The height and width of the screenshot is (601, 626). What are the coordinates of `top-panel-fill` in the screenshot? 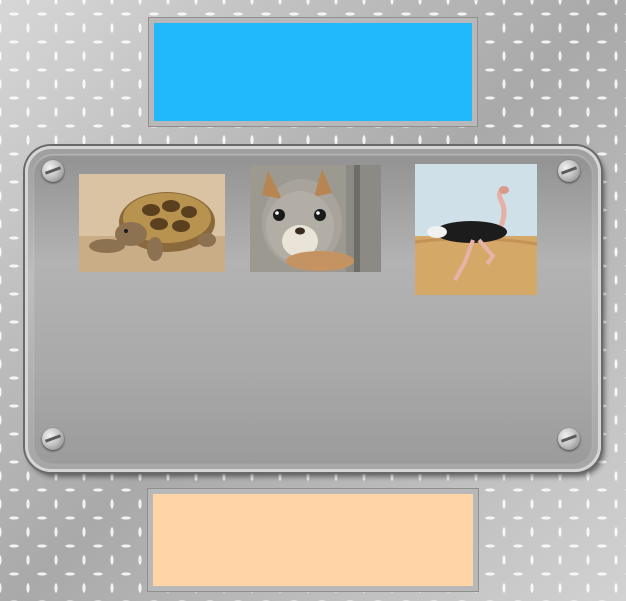 It's located at (313, 72).